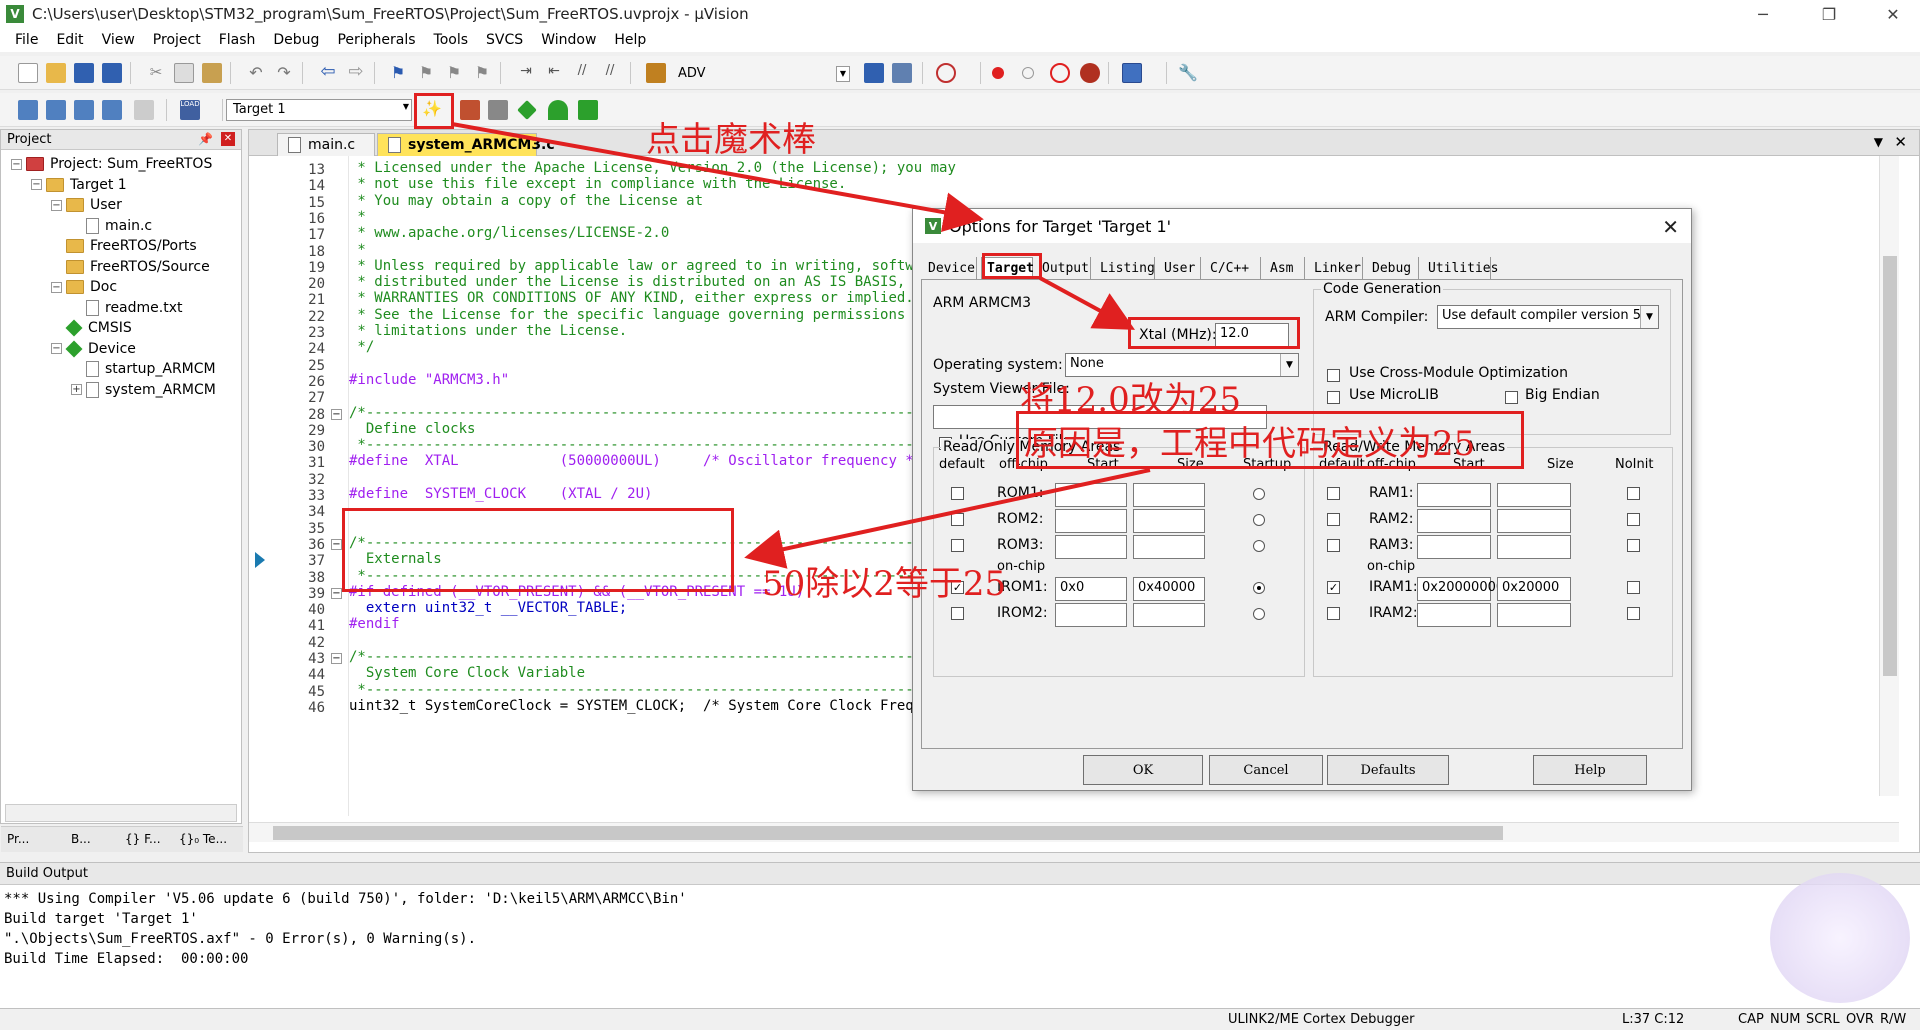  What do you see at coordinates (1893, 1019) in the screenshot?
I see `status-rw: R/W` at bounding box center [1893, 1019].